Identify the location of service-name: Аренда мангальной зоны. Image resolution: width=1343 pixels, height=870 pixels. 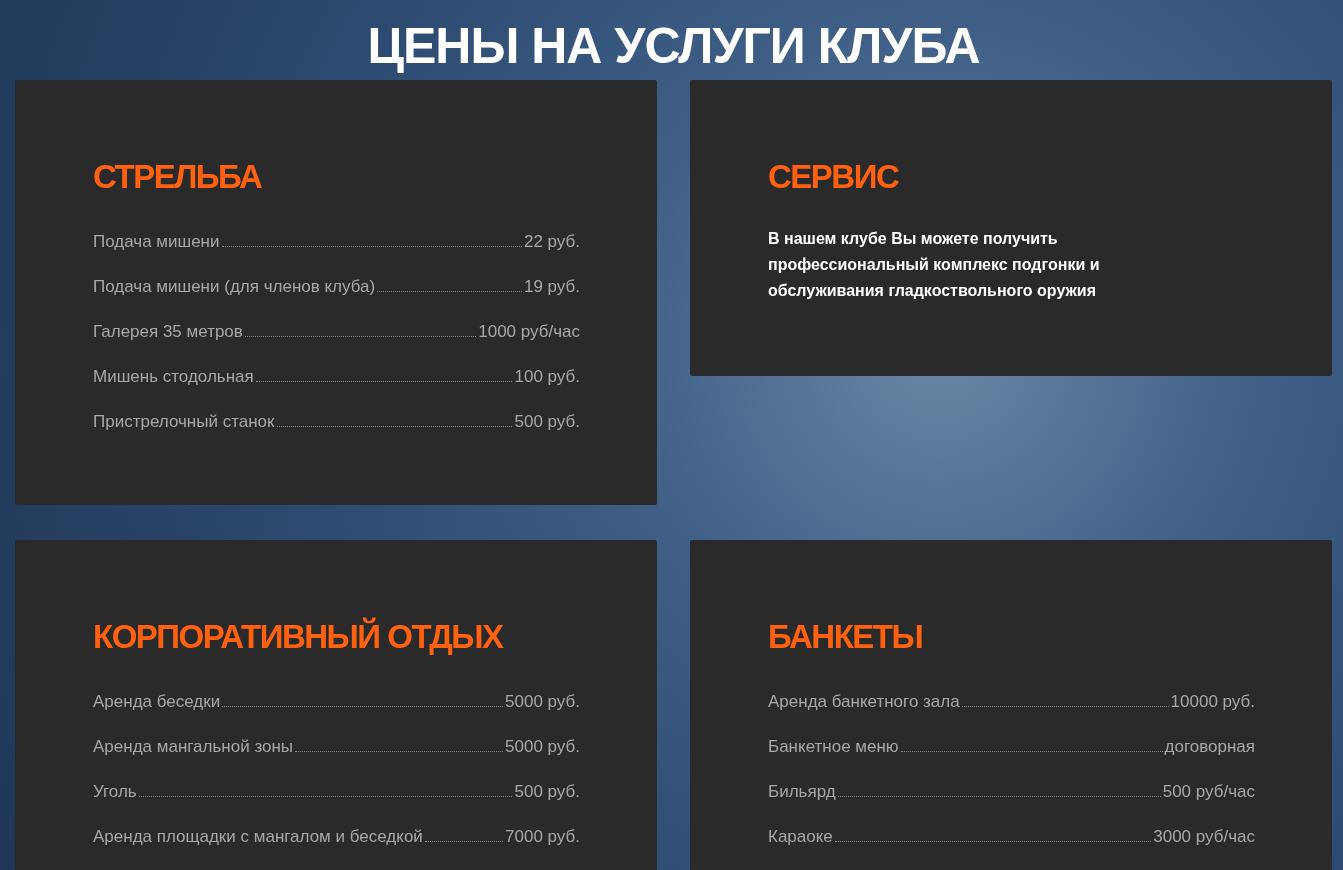
(193, 747).